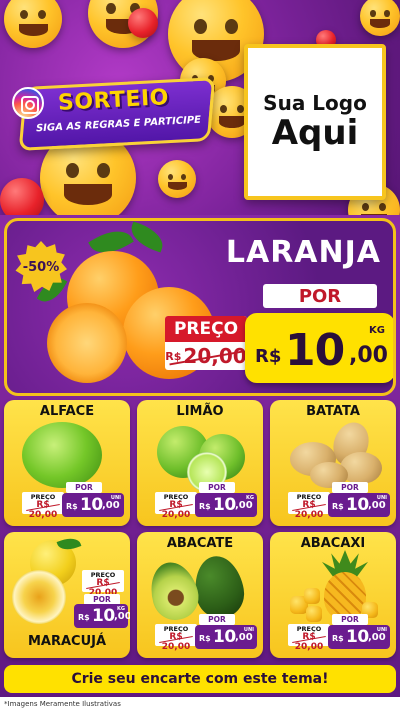  What do you see at coordinates (147, 237) in the screenshot?
I see `leaf-icon` at bounding box center [147, 237].